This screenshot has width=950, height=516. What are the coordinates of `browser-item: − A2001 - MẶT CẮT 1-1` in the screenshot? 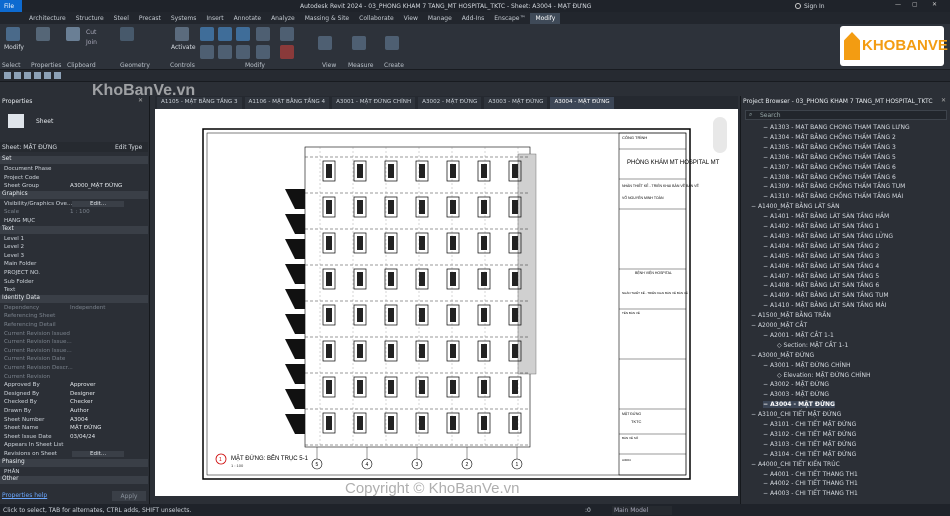 It's located at (798, 335).